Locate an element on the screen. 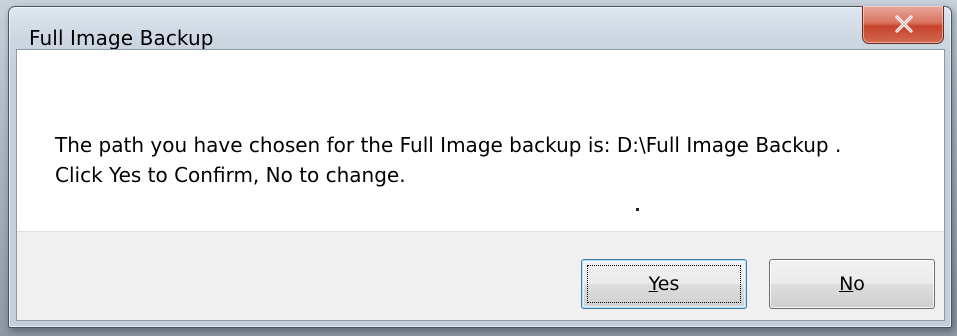 The image size is (957, 336). close-button is located at coordinates (903, 25).